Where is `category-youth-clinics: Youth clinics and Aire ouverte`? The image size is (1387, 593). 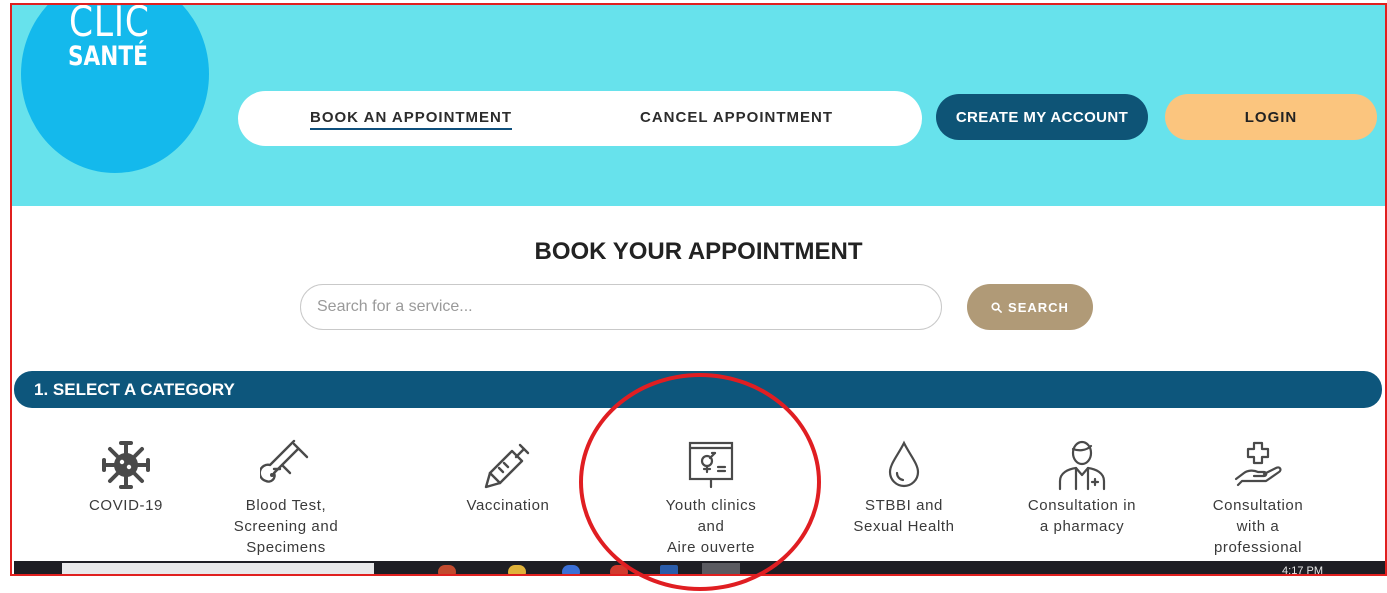
category-youth-clinics: Youth clinics and Aire ouverte is located at coordinates (711, 498).